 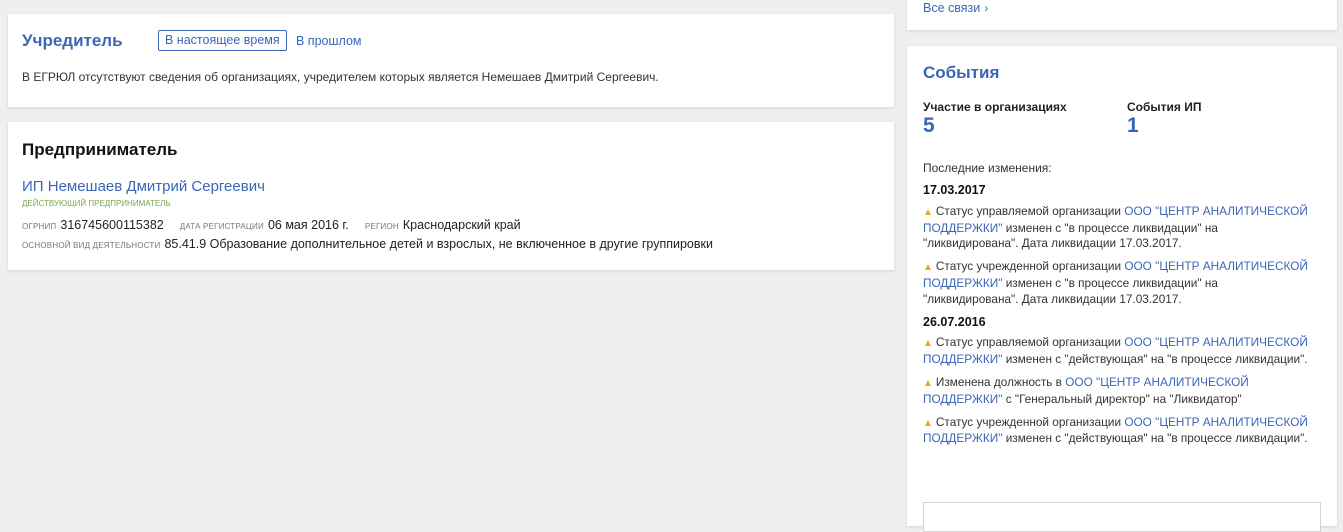 I want to click on entrepreneur-name-link: ИП Немешаев Дмитрий Сергеевич, so click(x=143, y=186).